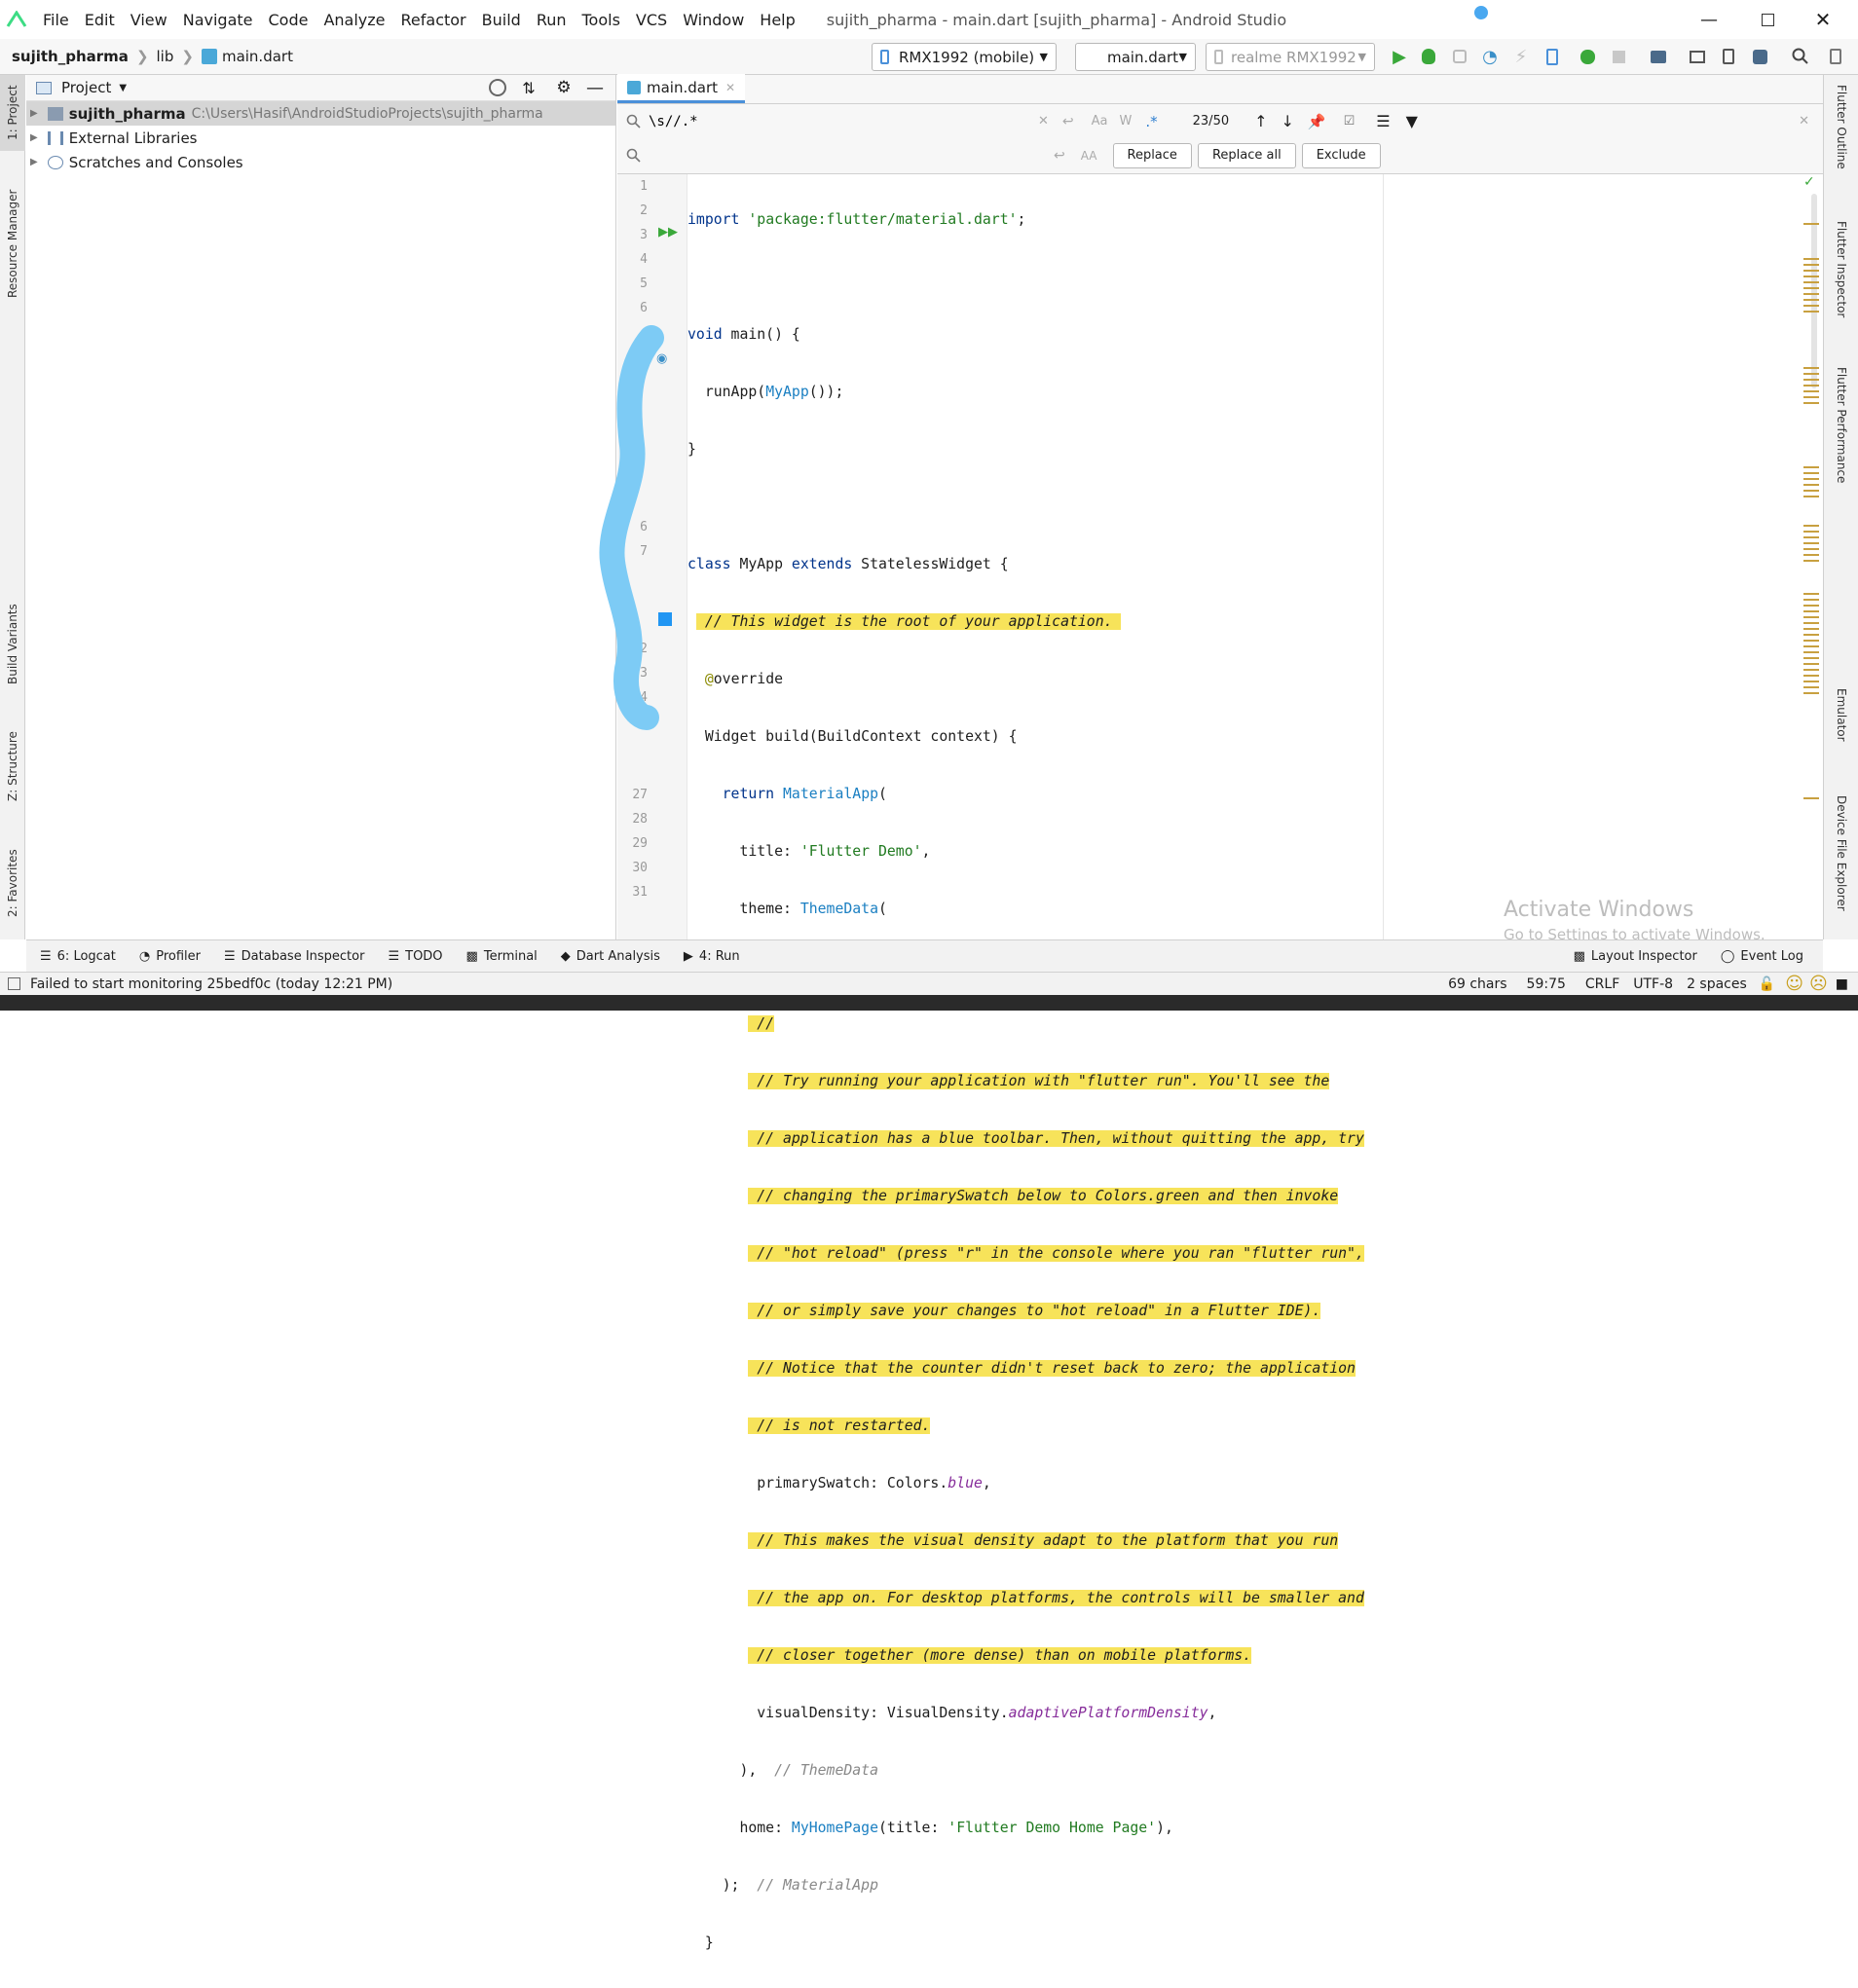 This screenshot has width=1858, height=1988. I want to click on close-find-icon: ✕, so click(1804, 121).